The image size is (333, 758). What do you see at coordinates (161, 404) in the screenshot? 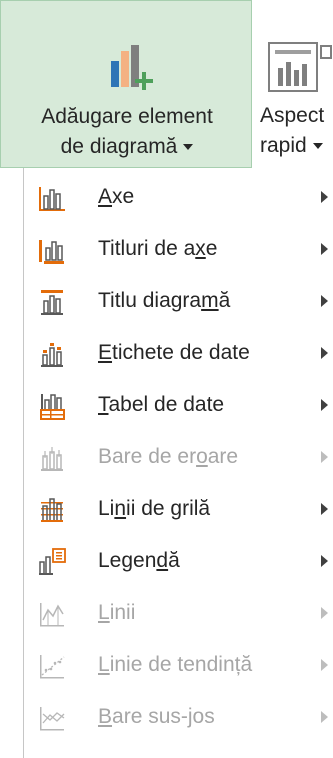
I see `menu-item-label: Tabel de date` at bounding box center [161, 404].